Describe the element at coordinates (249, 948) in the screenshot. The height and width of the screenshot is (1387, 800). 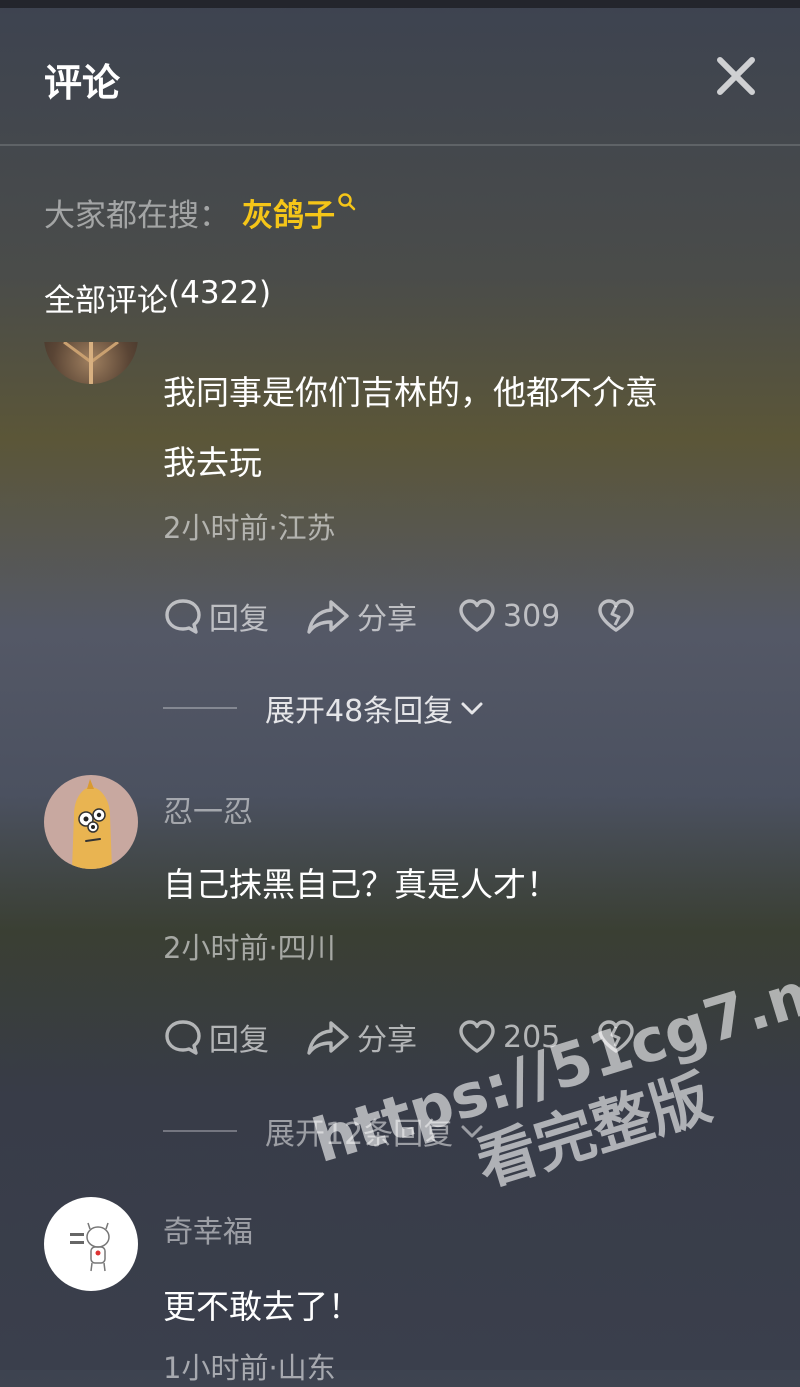
I see `comment-meta: 2小时前·四川` at that location.